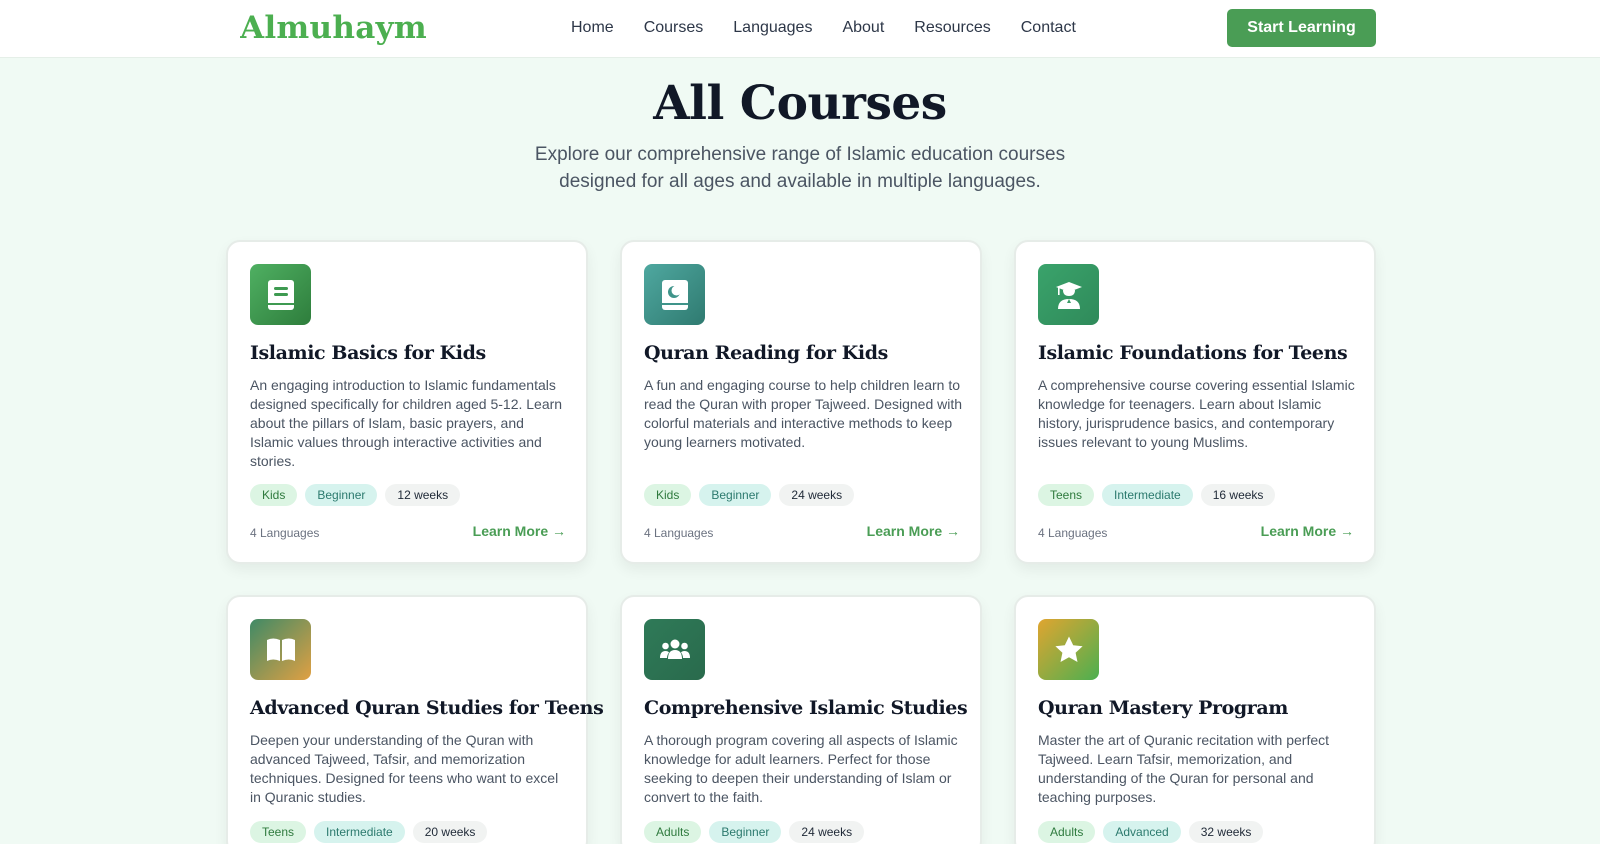  I want to click on page-title: All Courses, so click(800, 103).